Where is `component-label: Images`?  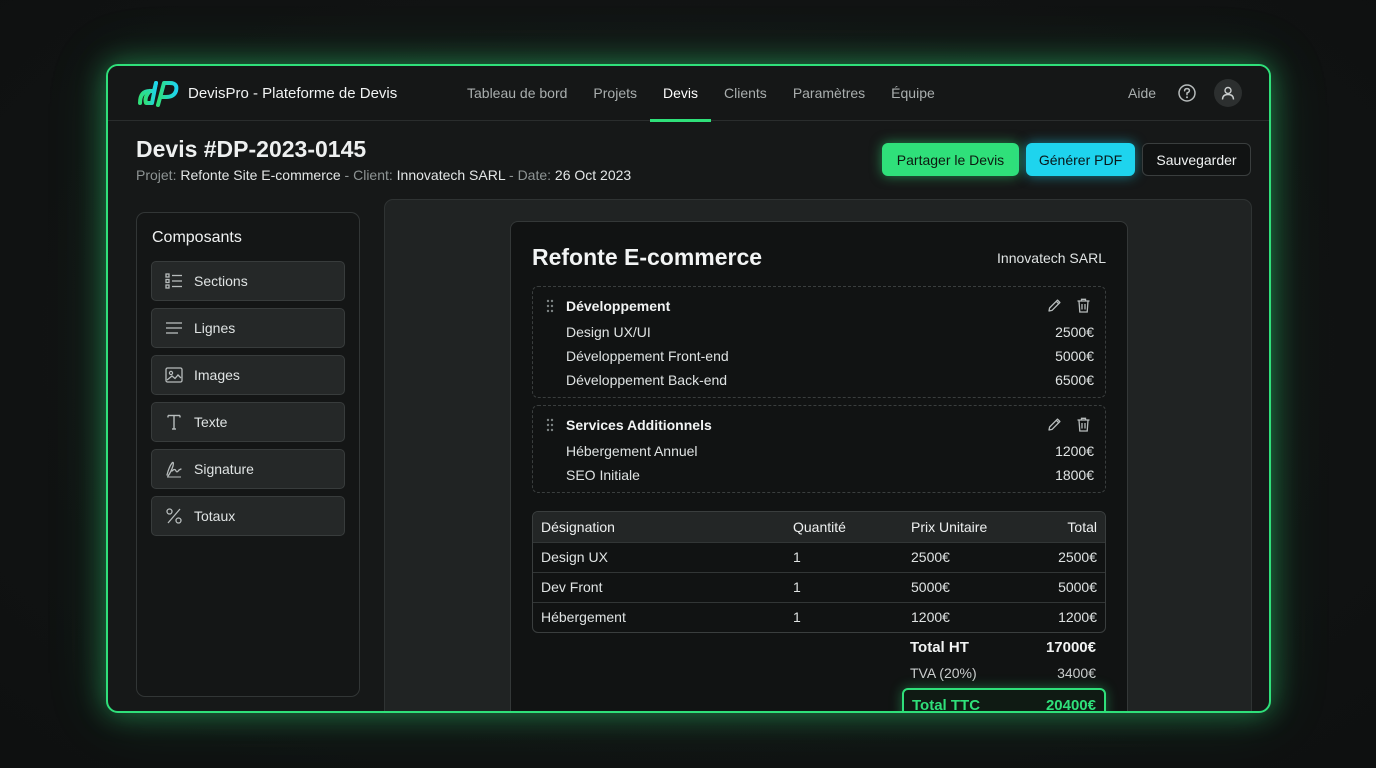
component-label: Images is located at coordinates (217, 375).